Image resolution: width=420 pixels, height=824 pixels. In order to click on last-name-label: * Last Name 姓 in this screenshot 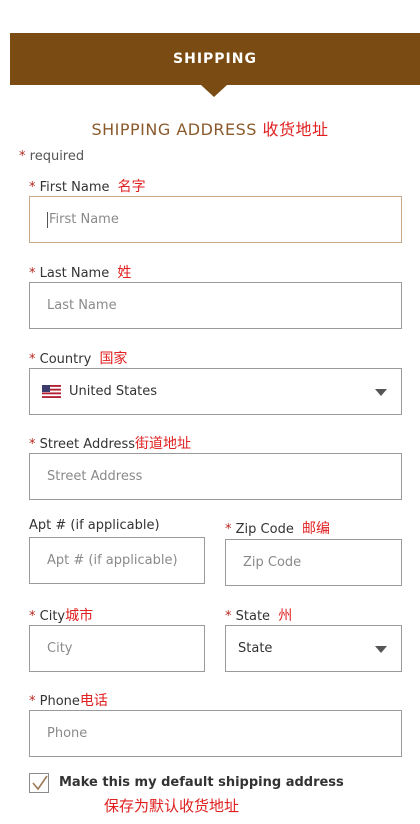, I will do `click(80, 272)`.